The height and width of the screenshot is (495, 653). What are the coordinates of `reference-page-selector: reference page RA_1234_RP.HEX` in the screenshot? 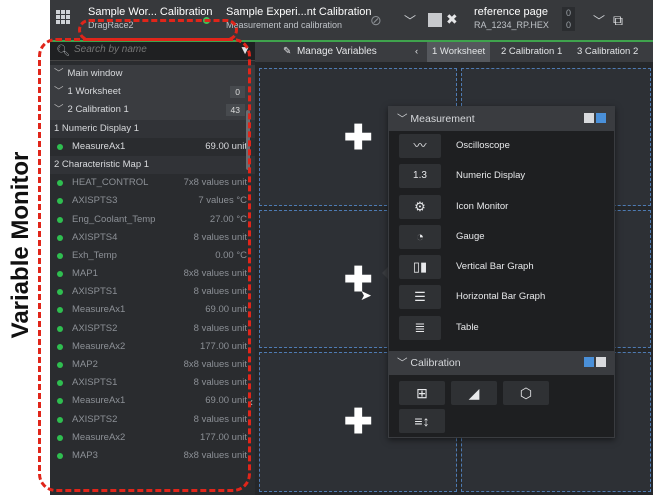 It's located at (511, 19).